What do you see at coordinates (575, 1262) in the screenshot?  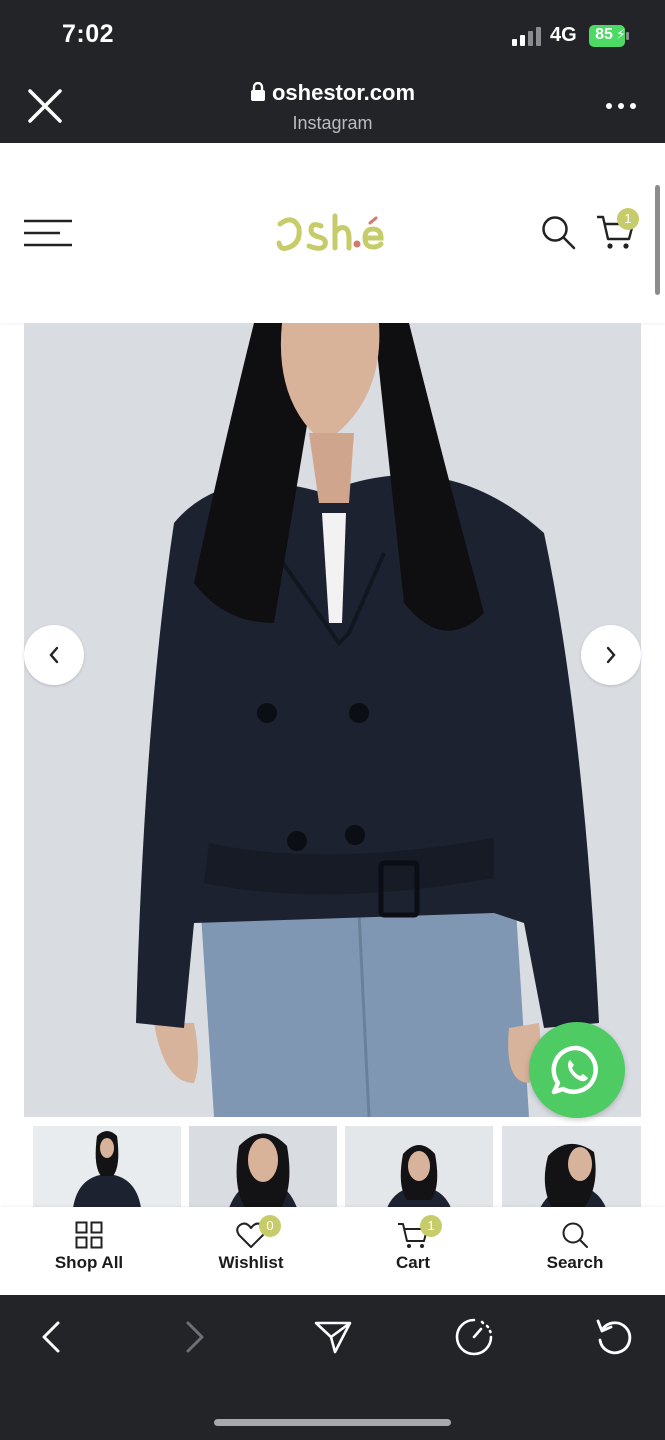 I see `search-label: Search` at bounding box center [575, 1262].